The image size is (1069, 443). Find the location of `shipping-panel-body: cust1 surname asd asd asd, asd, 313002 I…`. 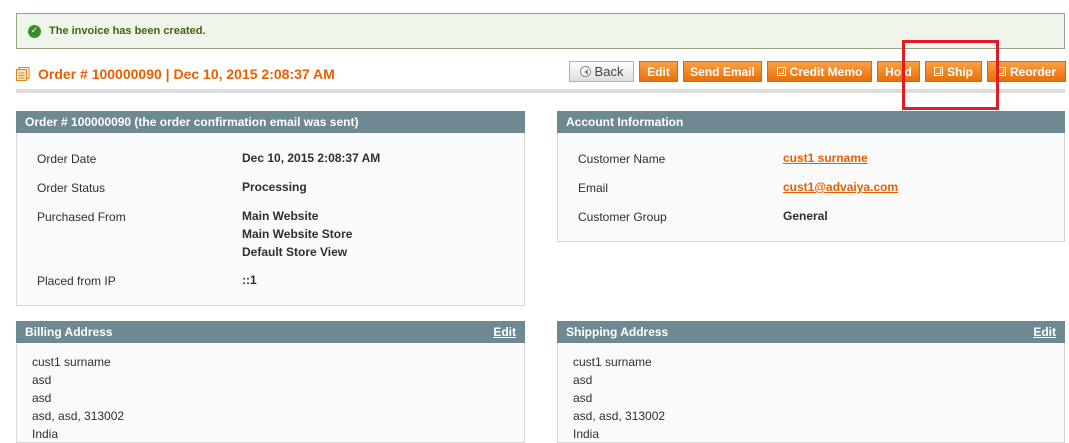

shipping-panel-body: cust1 surname asd asd asd, asd, 313002 I… is located at coordinates (811, 393).